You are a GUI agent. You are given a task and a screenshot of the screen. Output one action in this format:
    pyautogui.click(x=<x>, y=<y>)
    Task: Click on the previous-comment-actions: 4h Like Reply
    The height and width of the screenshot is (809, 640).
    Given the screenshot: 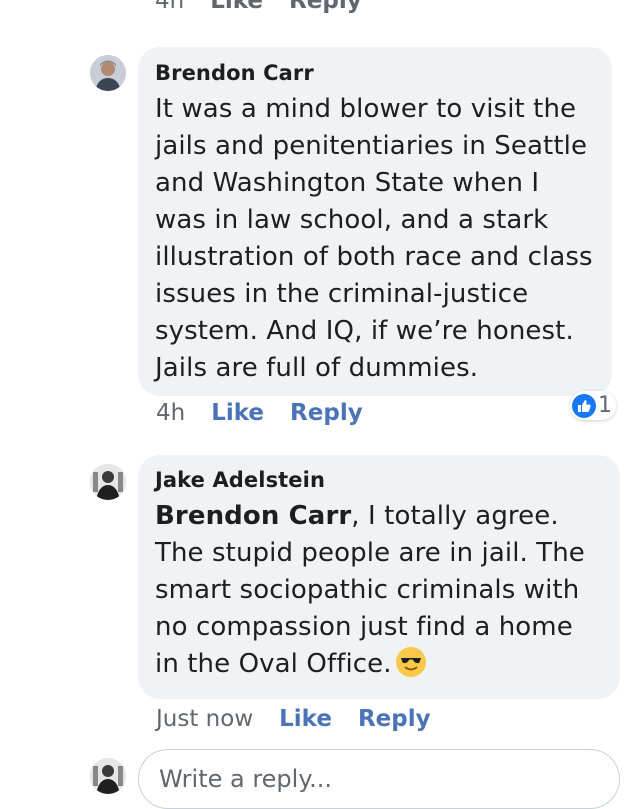 What is the action you would take?
    pyautogui.click(x=258, y=7)
    